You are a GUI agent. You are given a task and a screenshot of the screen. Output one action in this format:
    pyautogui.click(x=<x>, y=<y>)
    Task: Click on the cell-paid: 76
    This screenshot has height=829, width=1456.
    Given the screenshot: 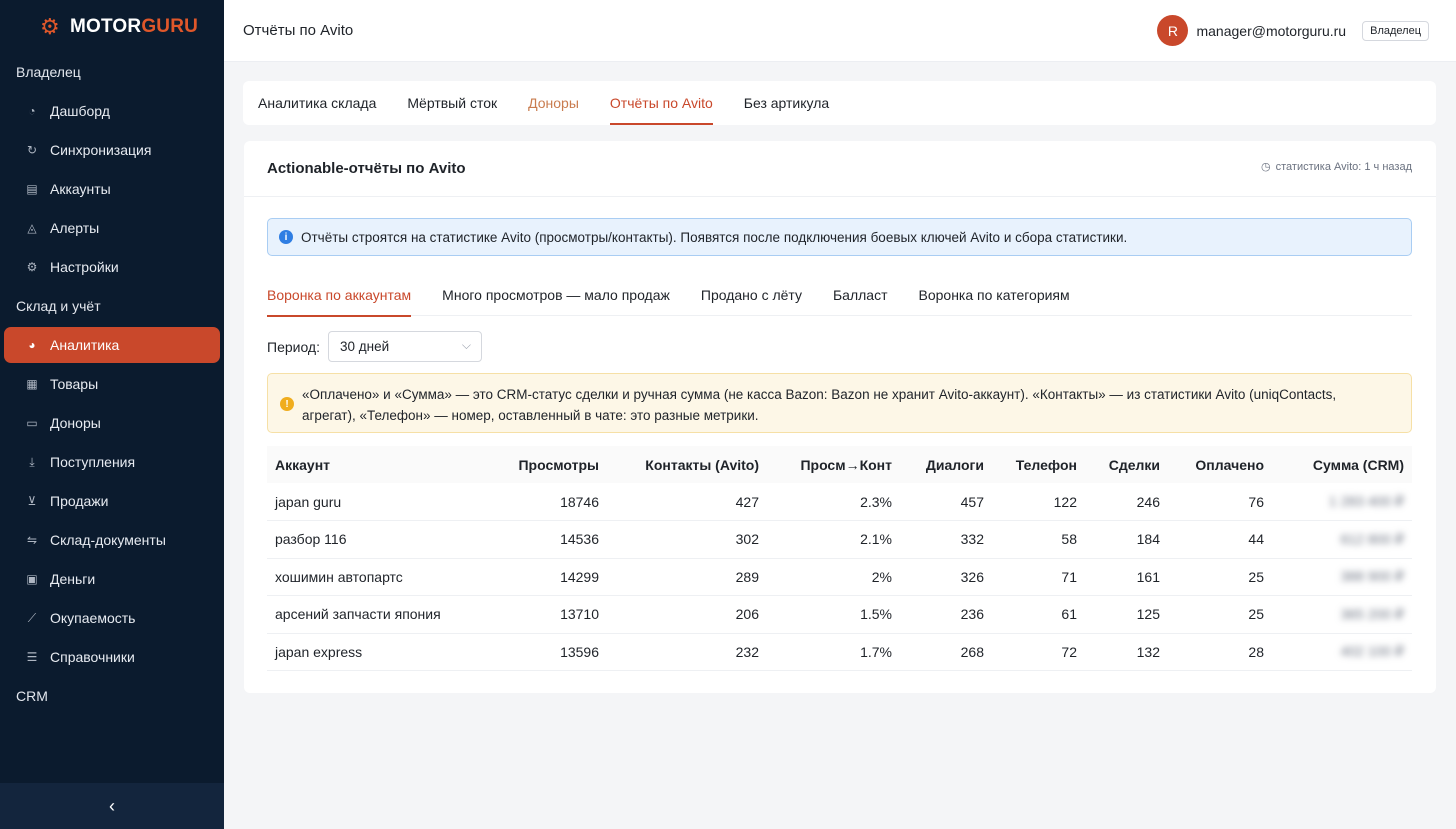 What is the action you would take?
    pyautogui.click(x=1220, y=502)
    